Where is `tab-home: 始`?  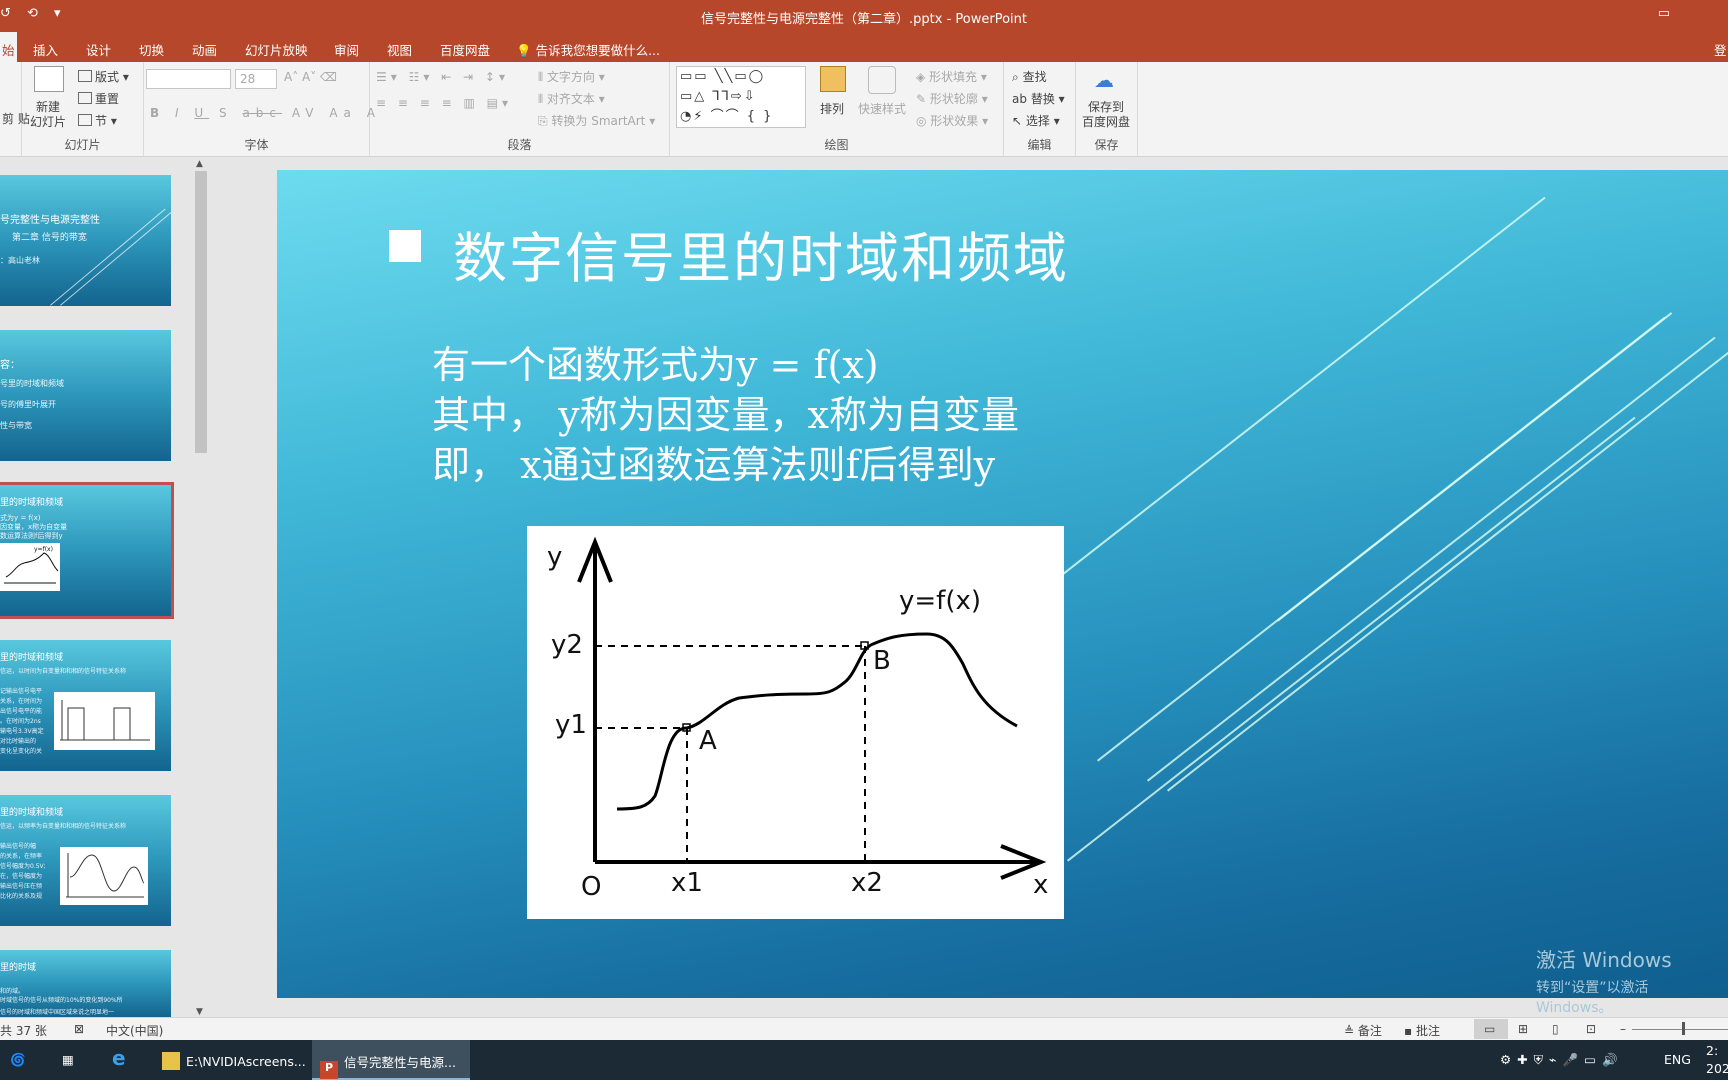
tab-home: 始 is located at coordinates (8, 47).